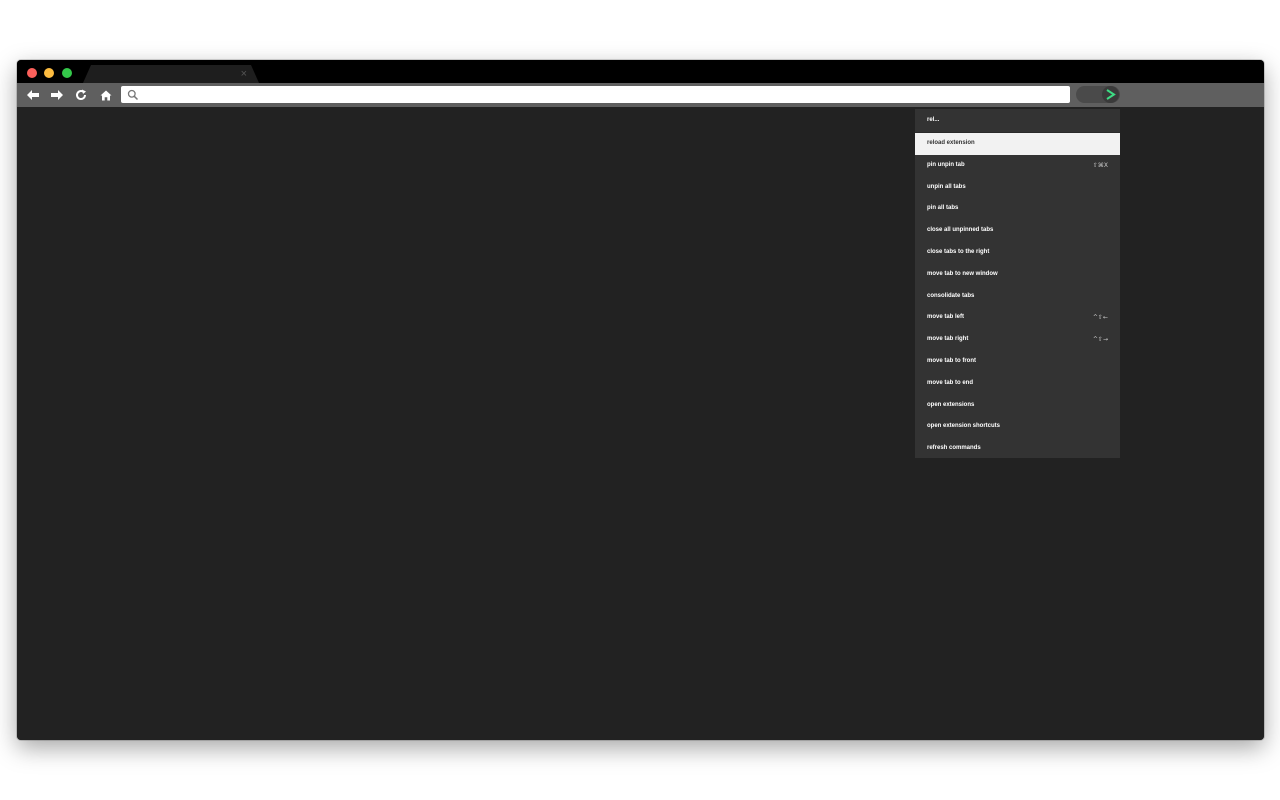  What do you see at coordinates (946, 186) in the screenshot?
I see `command-label: unpin all tabs` at bounding box center [946, 186].